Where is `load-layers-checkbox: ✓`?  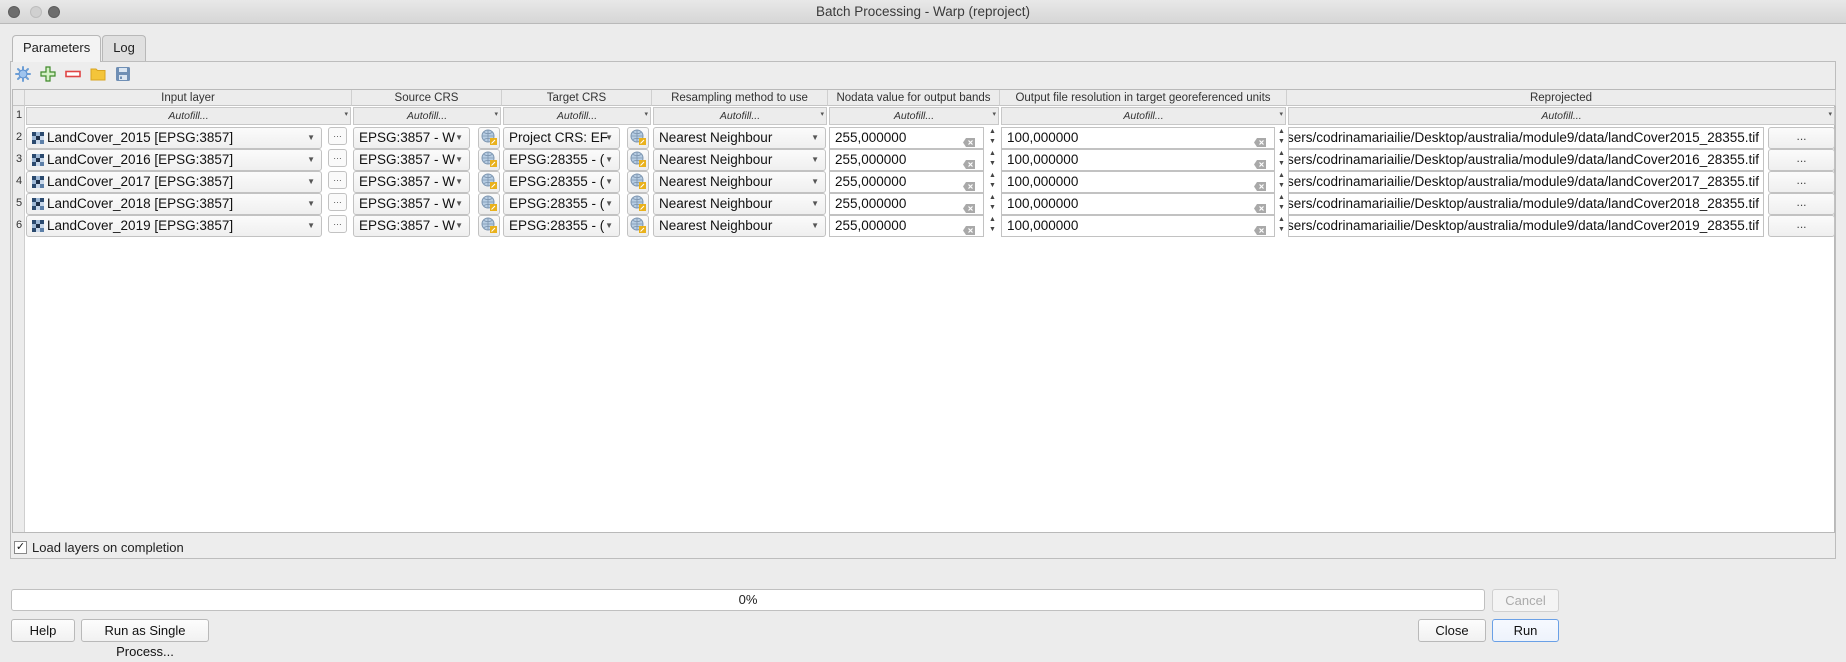
load-layers-checkbox: ✓ is located at coordinates (20, 547).